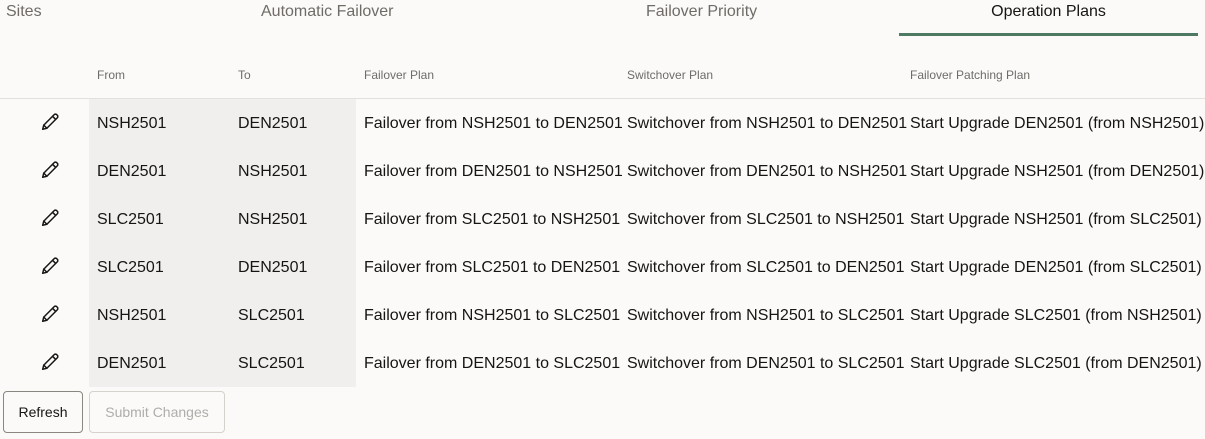  Describe the element at coordinates (43, 412) in the screenshot. I see `refresh-button: Refresh` at that location.